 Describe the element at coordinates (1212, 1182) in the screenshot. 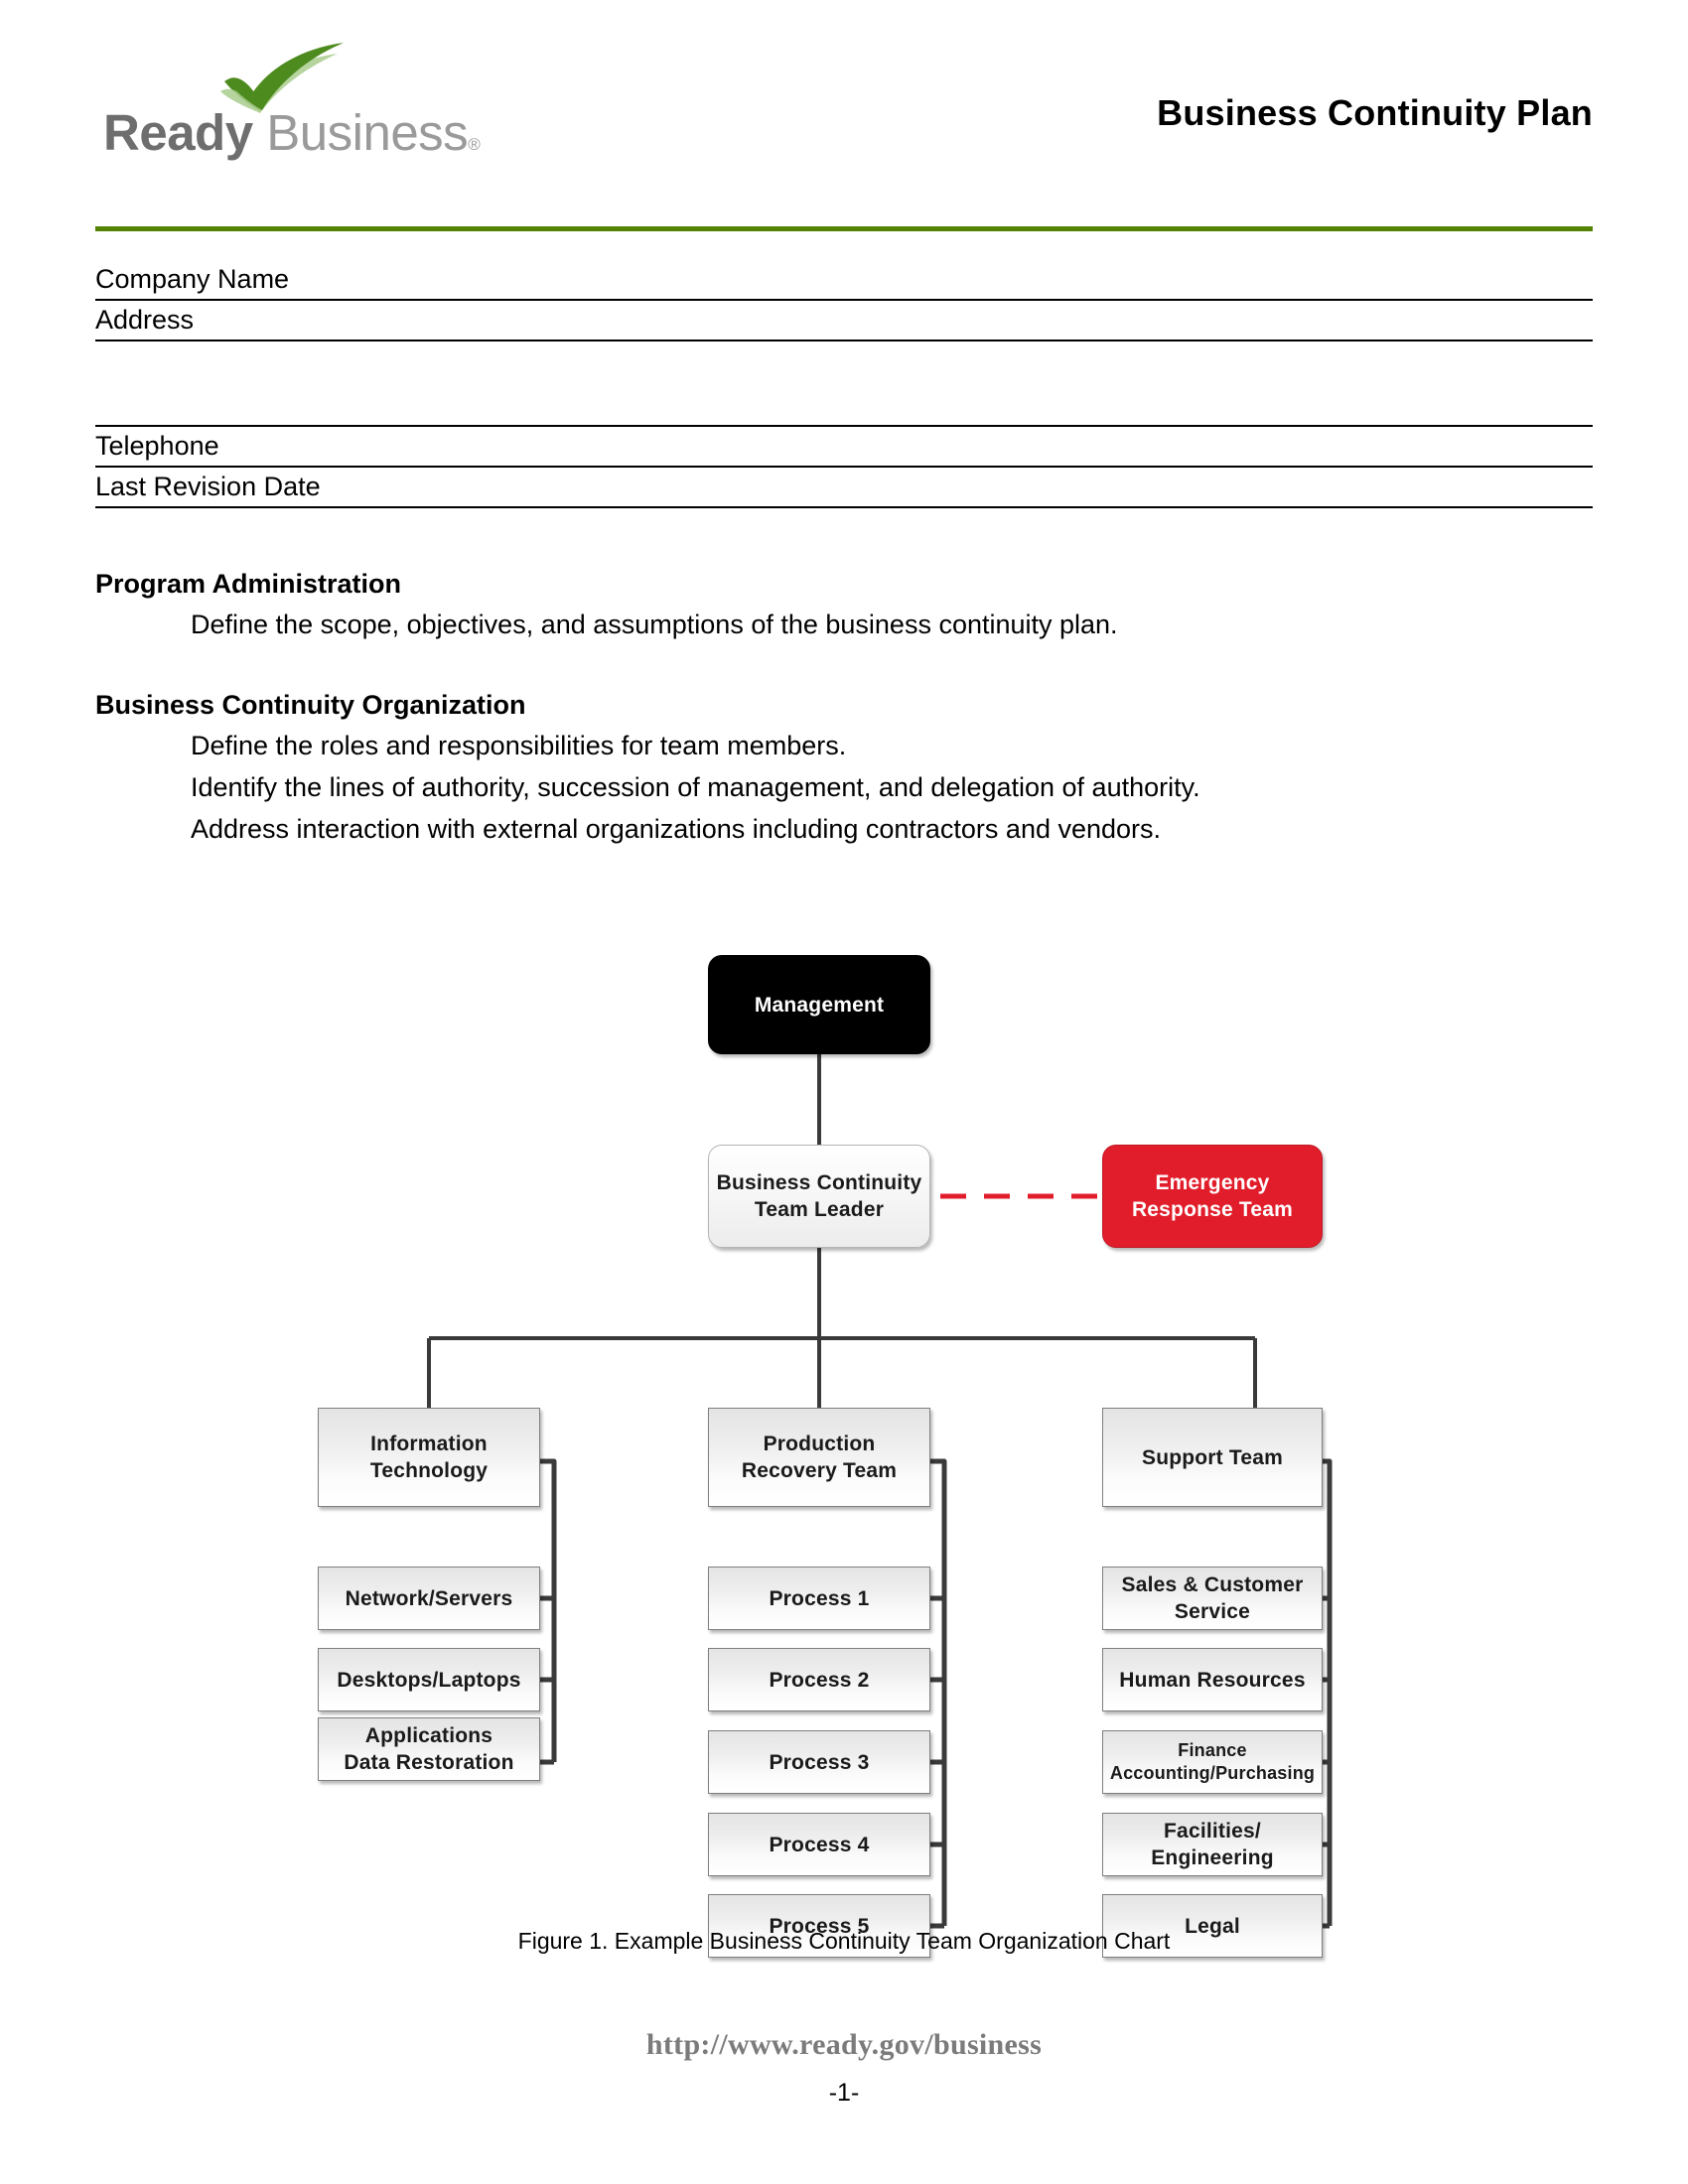

I see `node-emergency-label-line1: Emergency` at that location.